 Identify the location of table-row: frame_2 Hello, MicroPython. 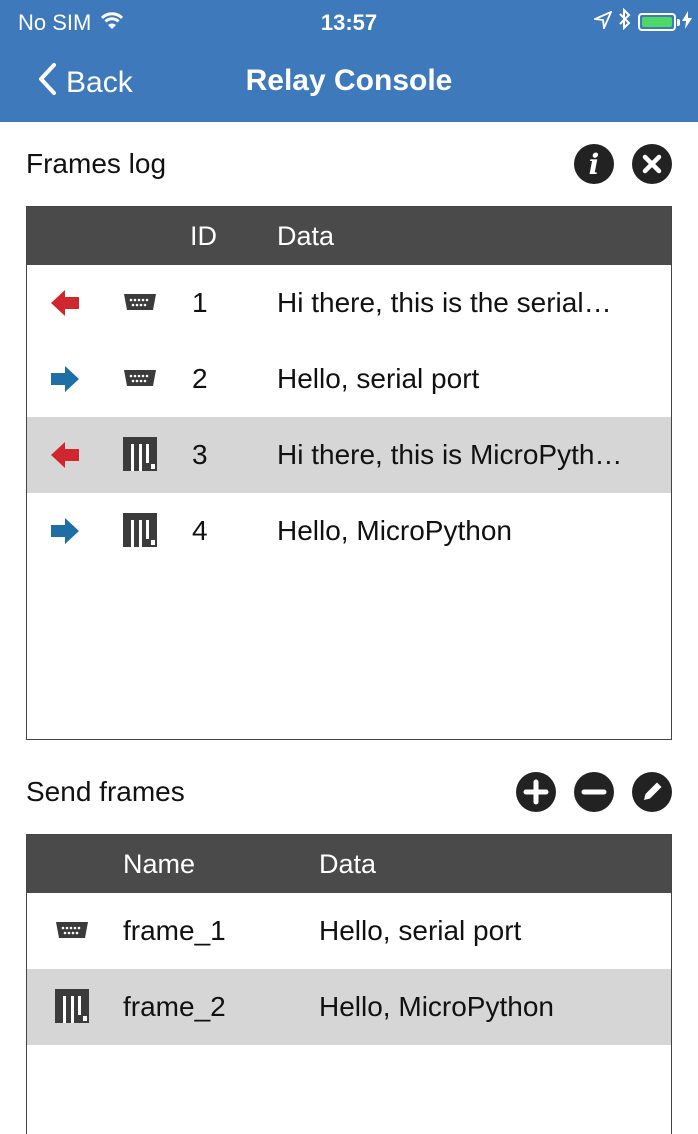
(349, 1007).